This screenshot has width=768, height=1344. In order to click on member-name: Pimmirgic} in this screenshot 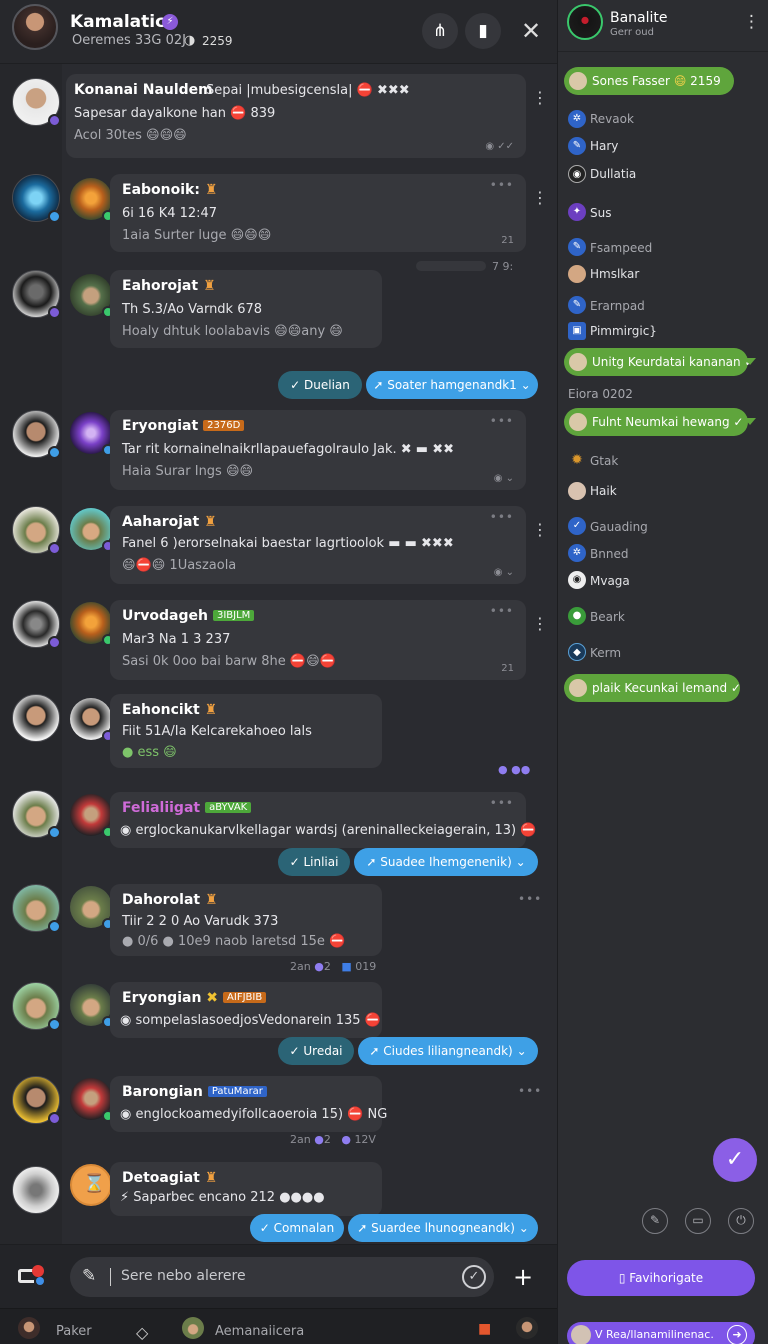, I will do `click(623, 331)`.